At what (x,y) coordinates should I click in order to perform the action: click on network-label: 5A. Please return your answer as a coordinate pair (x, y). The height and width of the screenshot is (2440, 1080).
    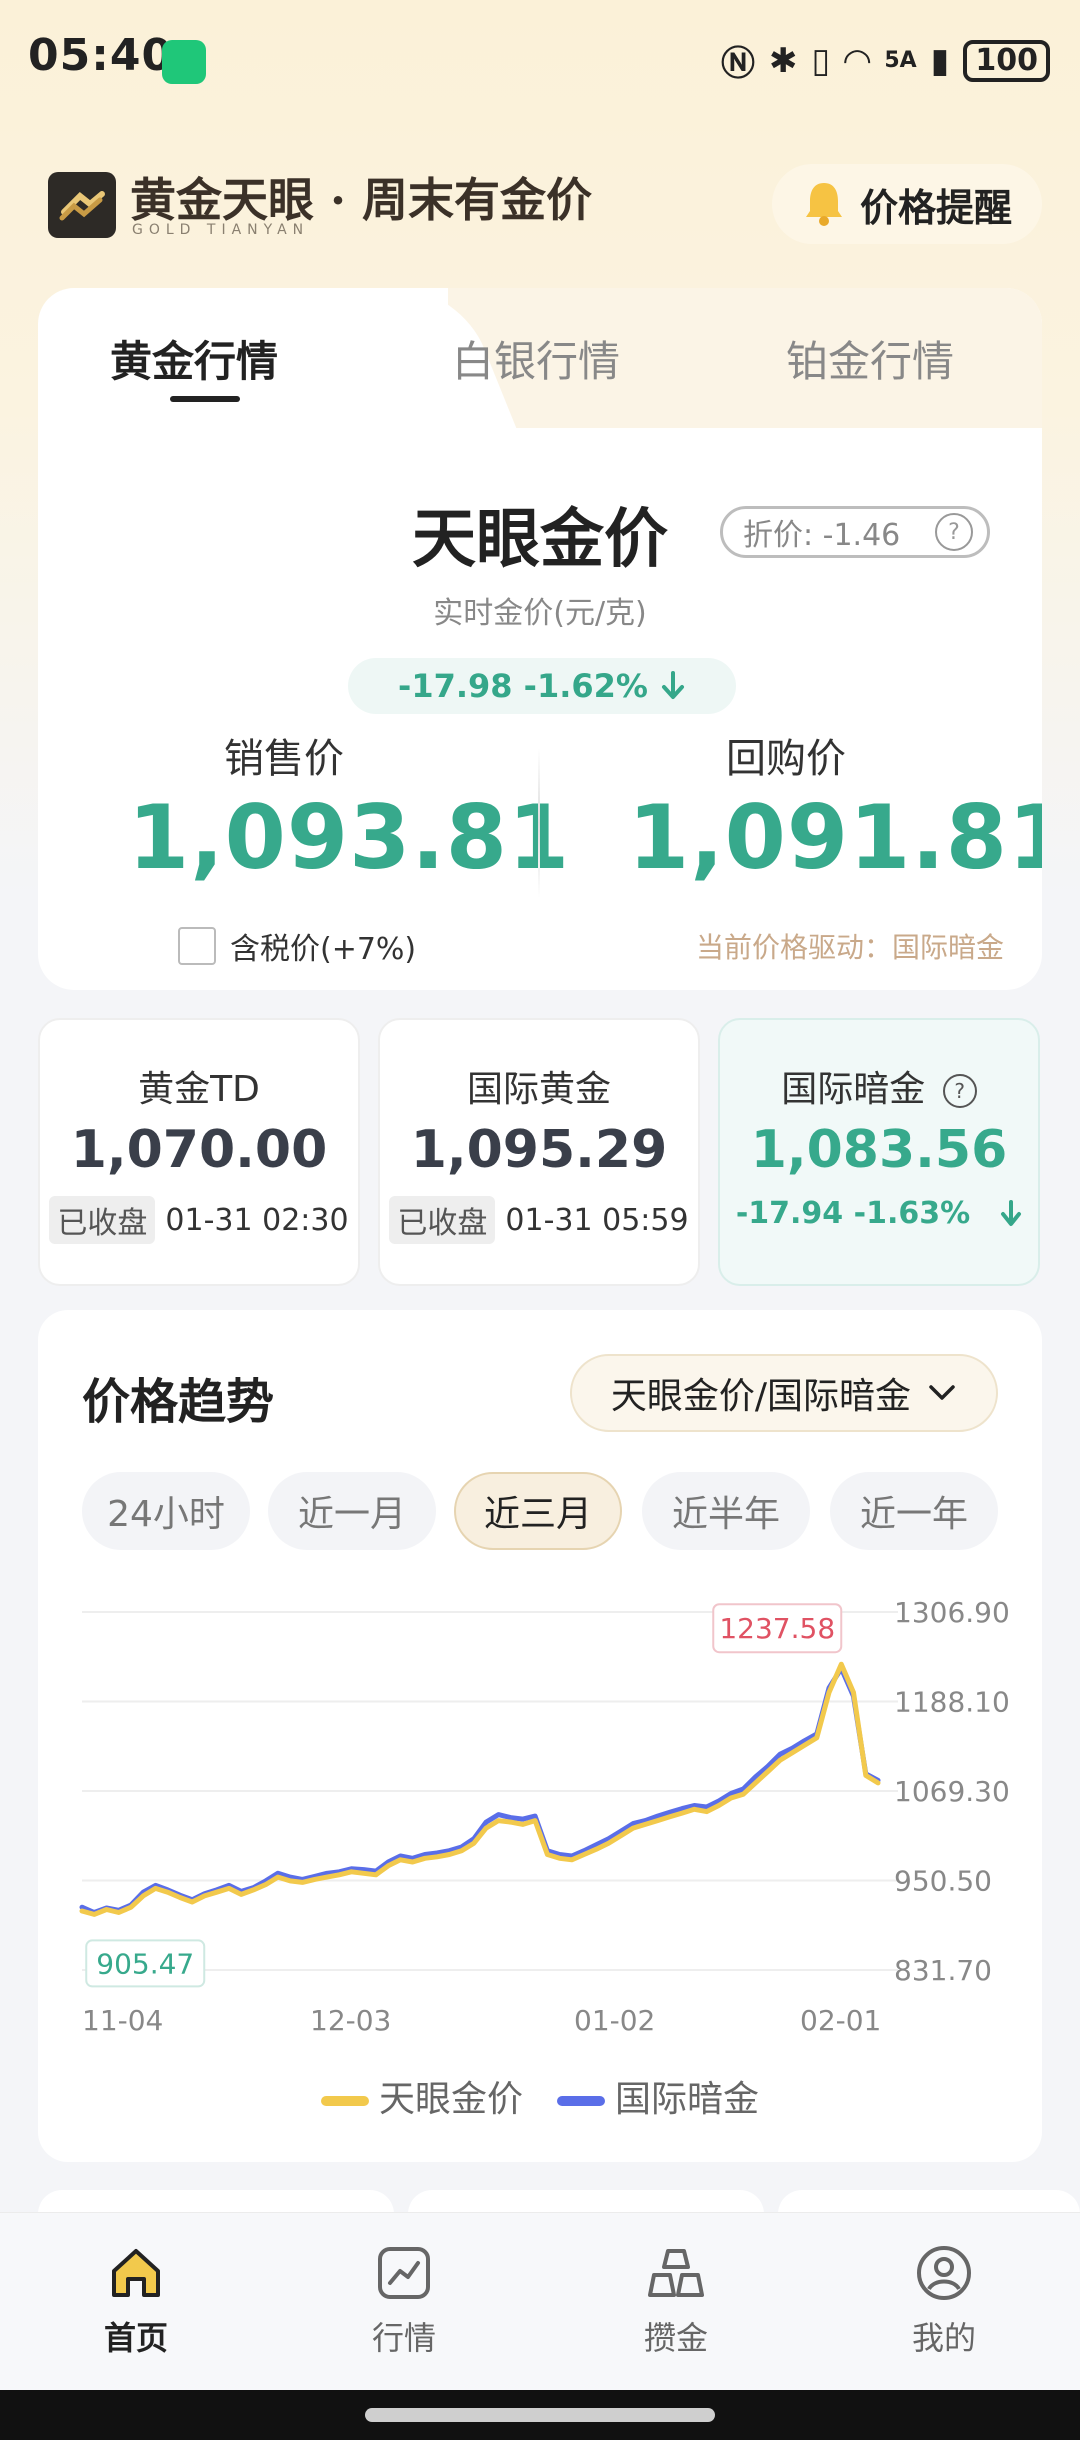
    Looking at the image, I should click on (900, 60).